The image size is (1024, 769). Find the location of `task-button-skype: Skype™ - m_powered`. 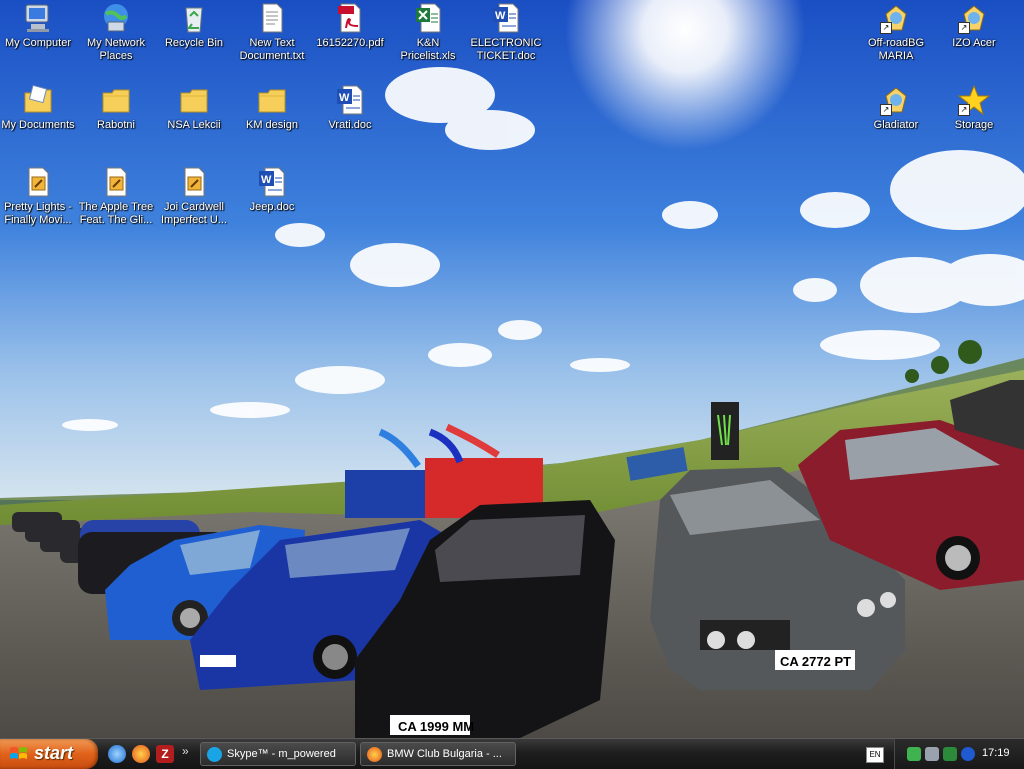

task-button-skype: Skype™ - m_powered is located at coordinates (278, 754).